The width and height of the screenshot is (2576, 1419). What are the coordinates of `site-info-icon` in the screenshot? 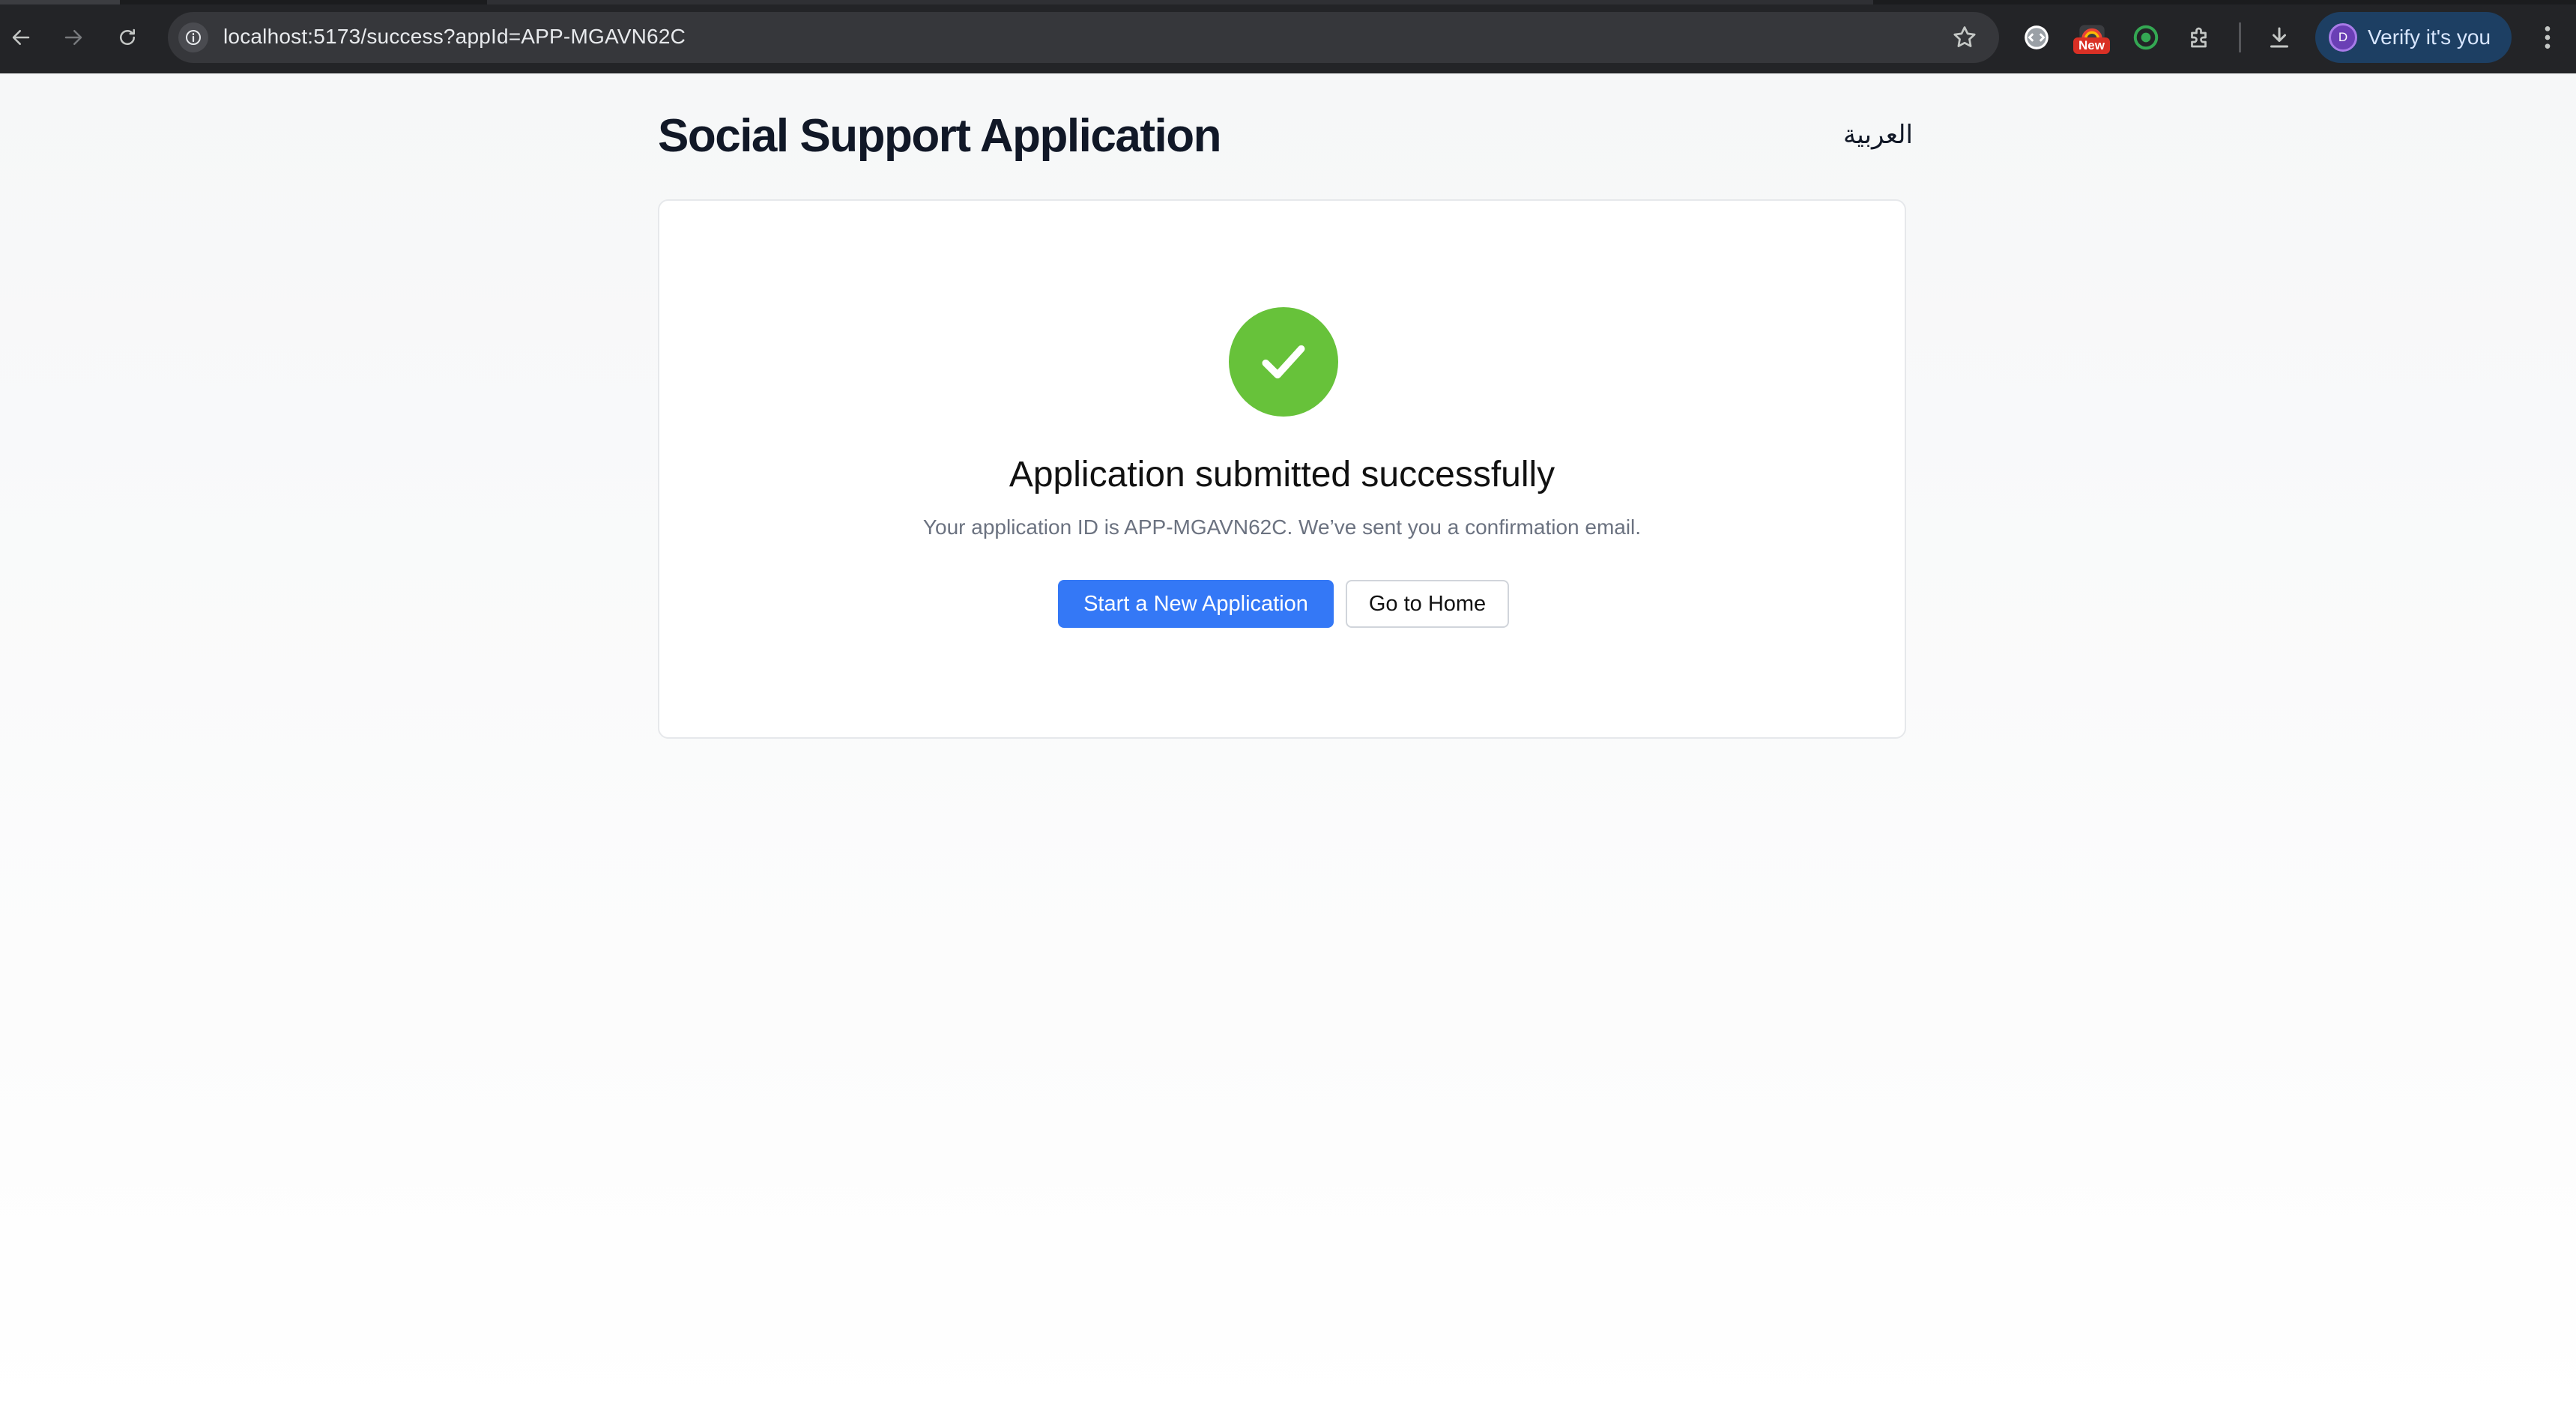 It's located at (193, 37).